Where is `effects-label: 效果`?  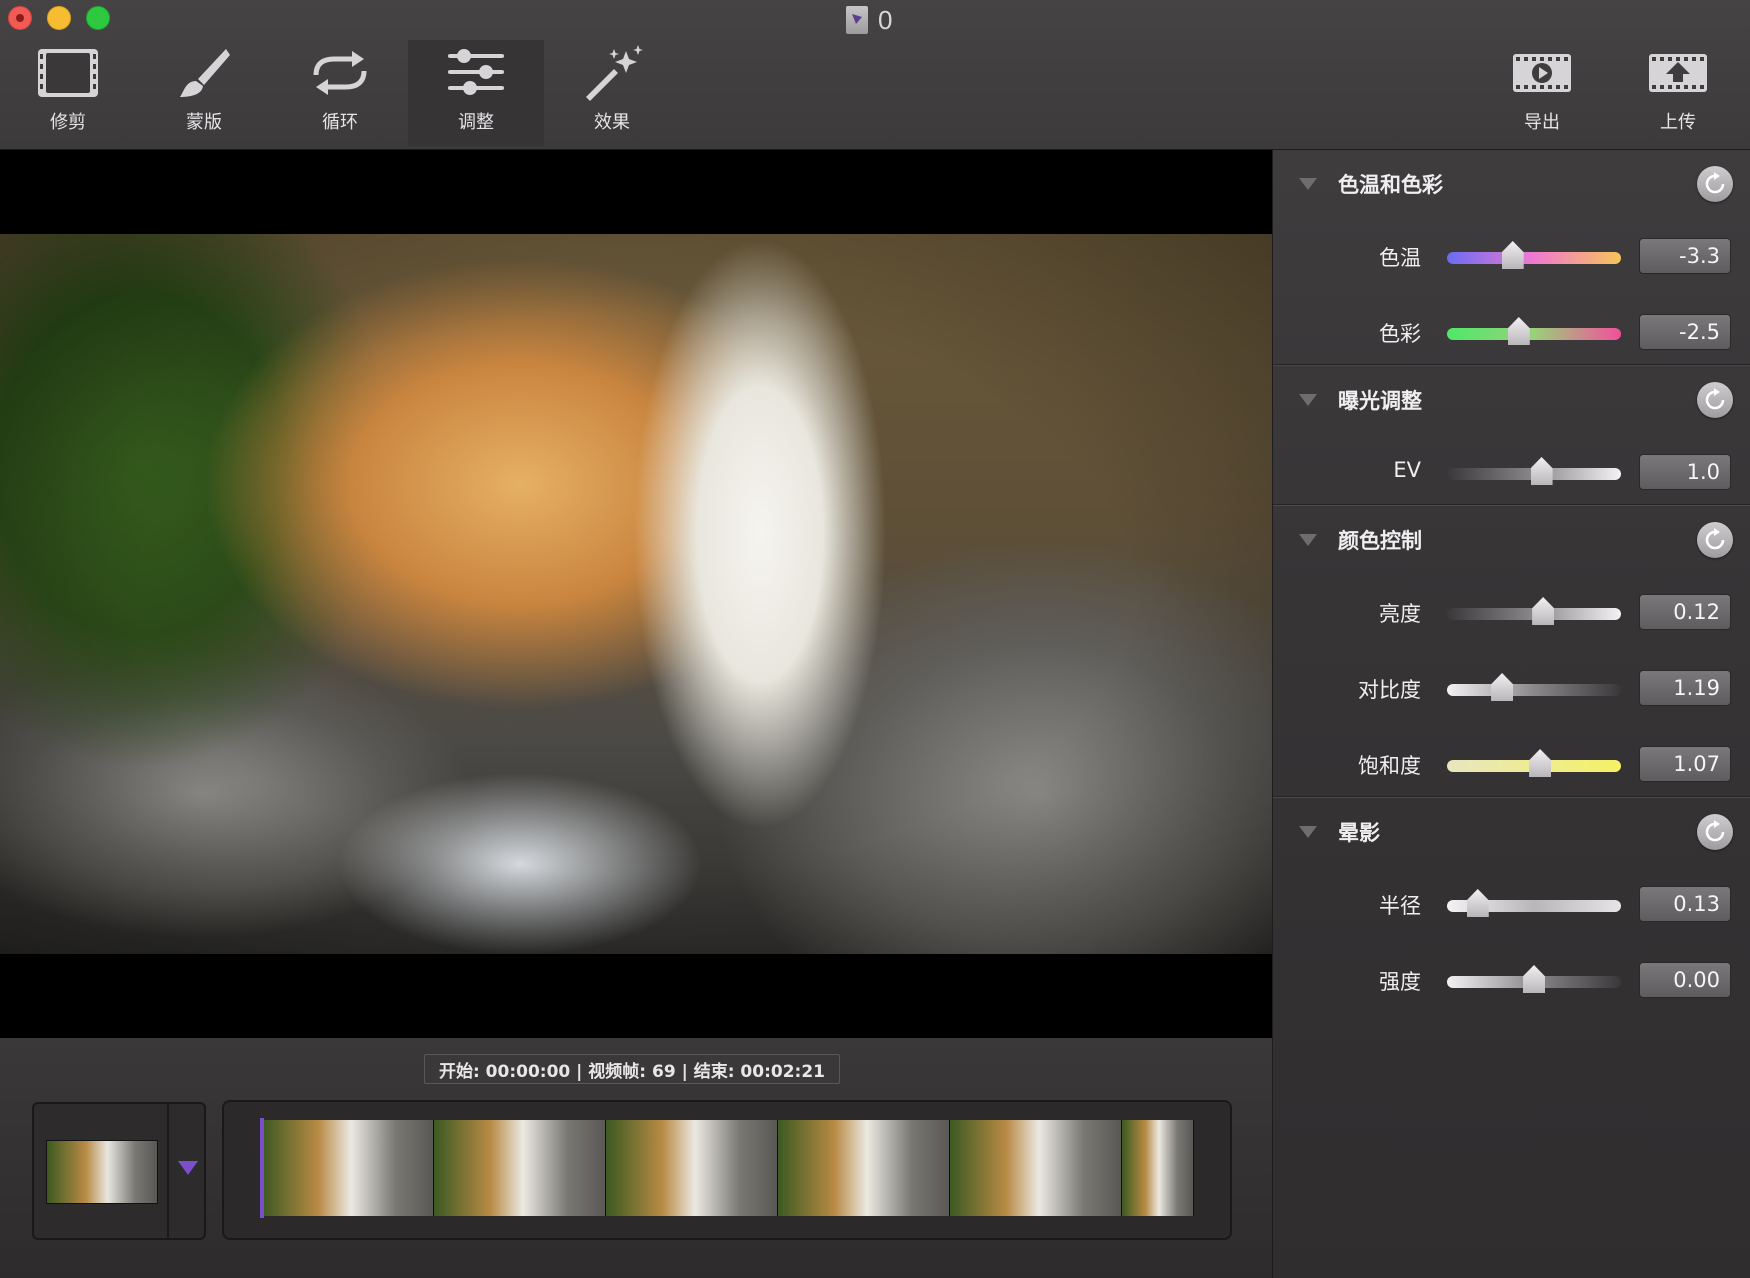
effects-label: 效果 is located at coordinates (612, 122).